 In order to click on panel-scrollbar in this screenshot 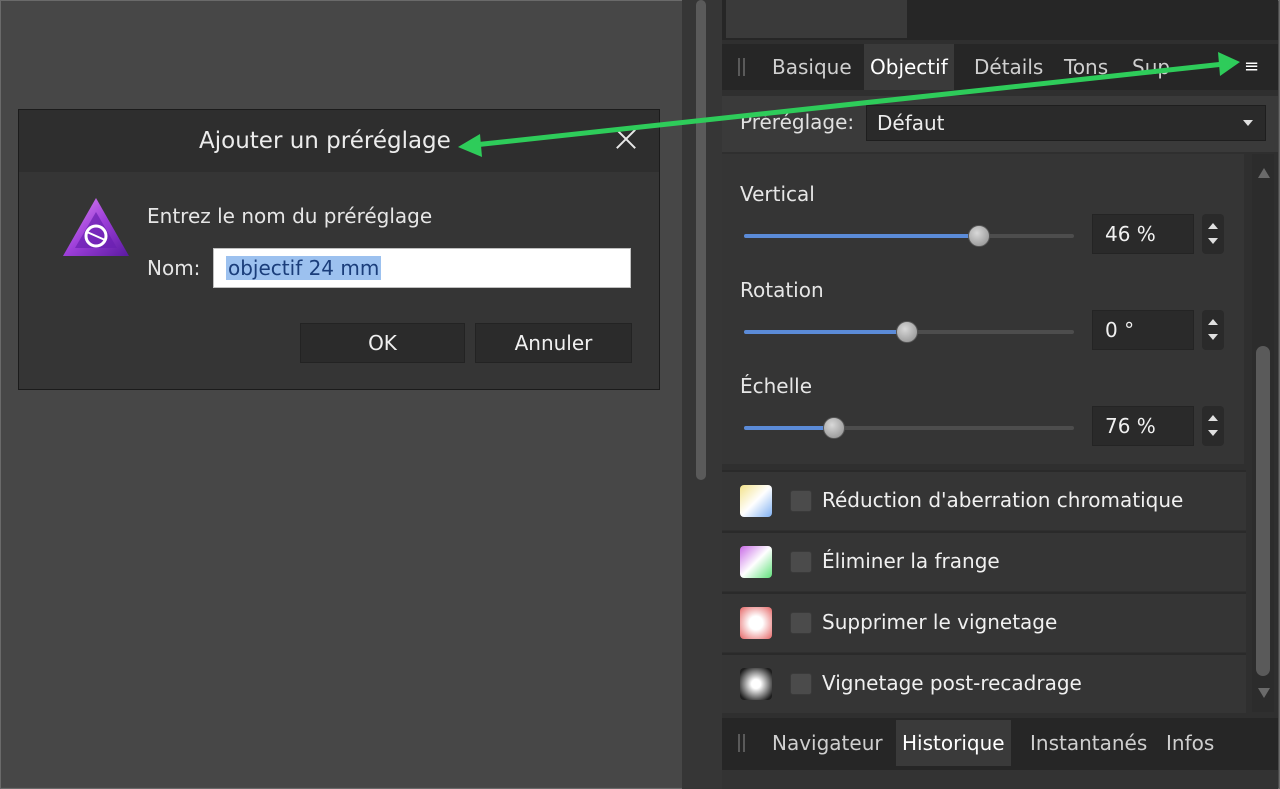, I will do `click(1263, 433)`.